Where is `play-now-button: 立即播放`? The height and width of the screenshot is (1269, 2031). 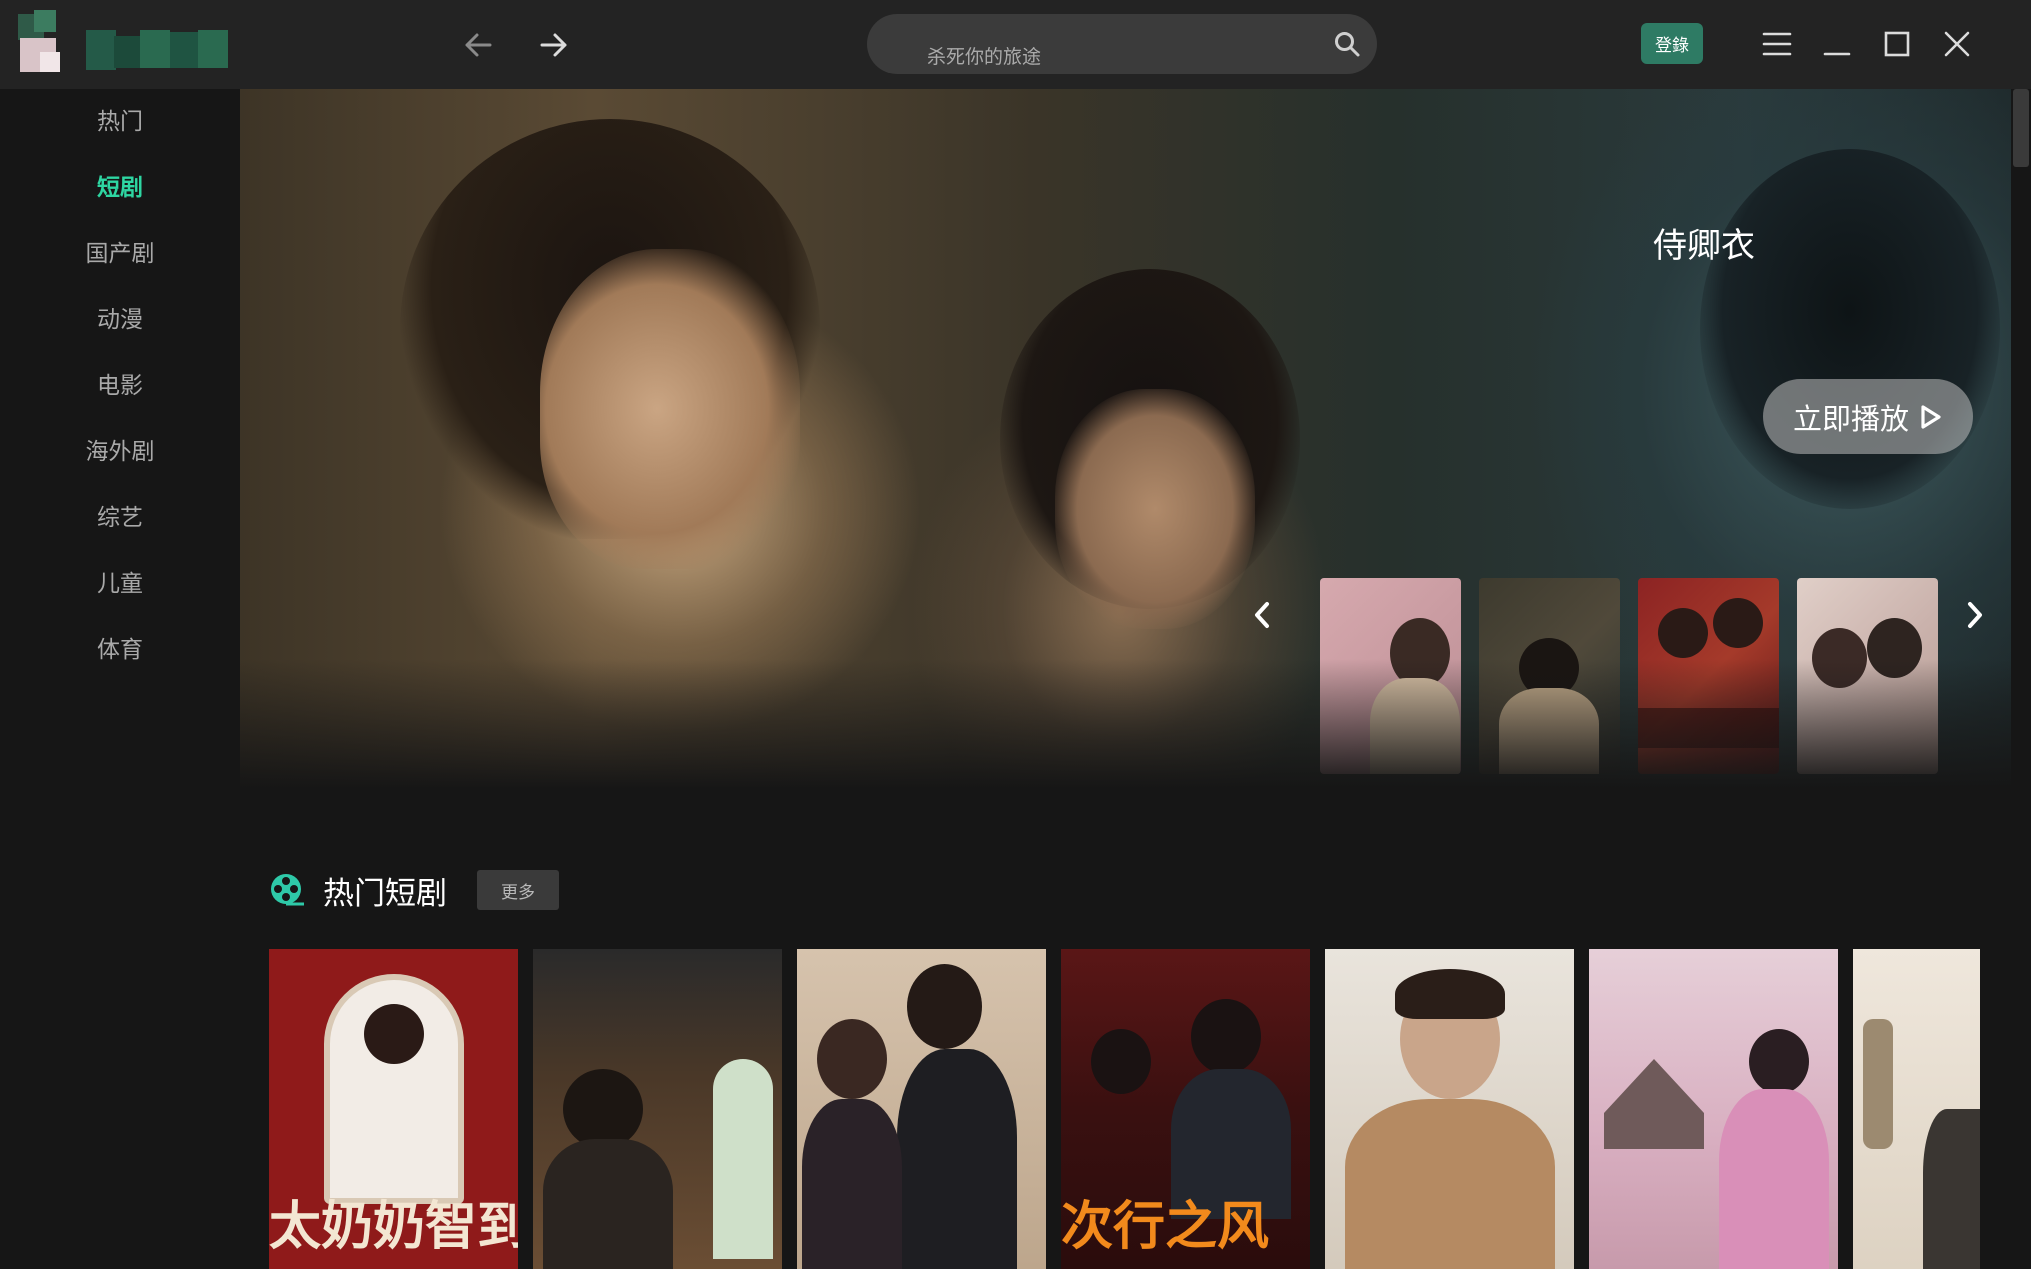
play-now-button: 立即播放 is located at coordinates (1868, 416).